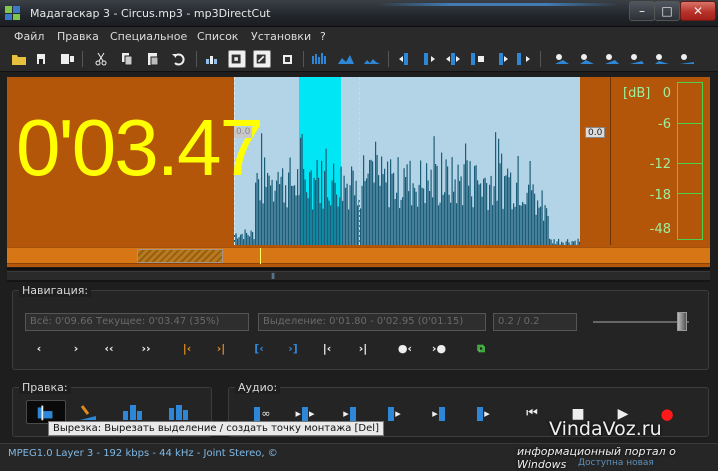  Describe the element at coordinates (660, 229) in the screenshot. I see `db-tick: -48` at that location.